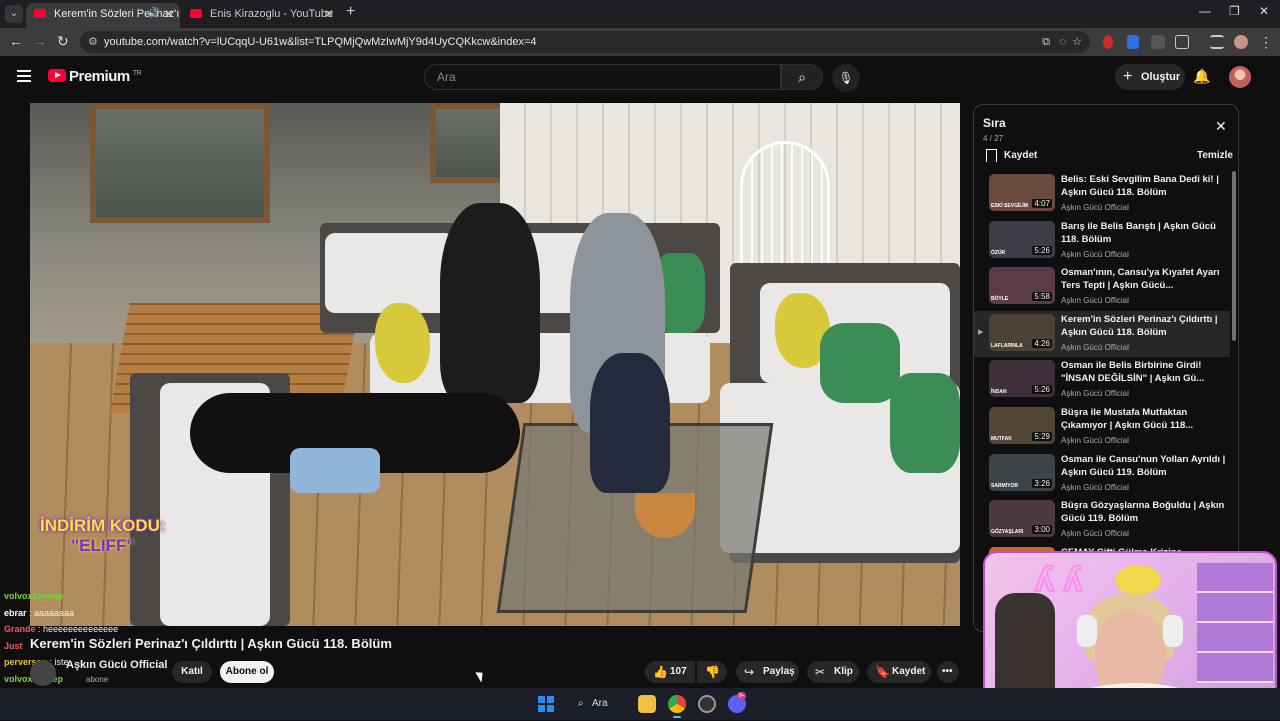 The image size is (1280, 721). I want to click on reload-icon: ↻, so click(63, 41).